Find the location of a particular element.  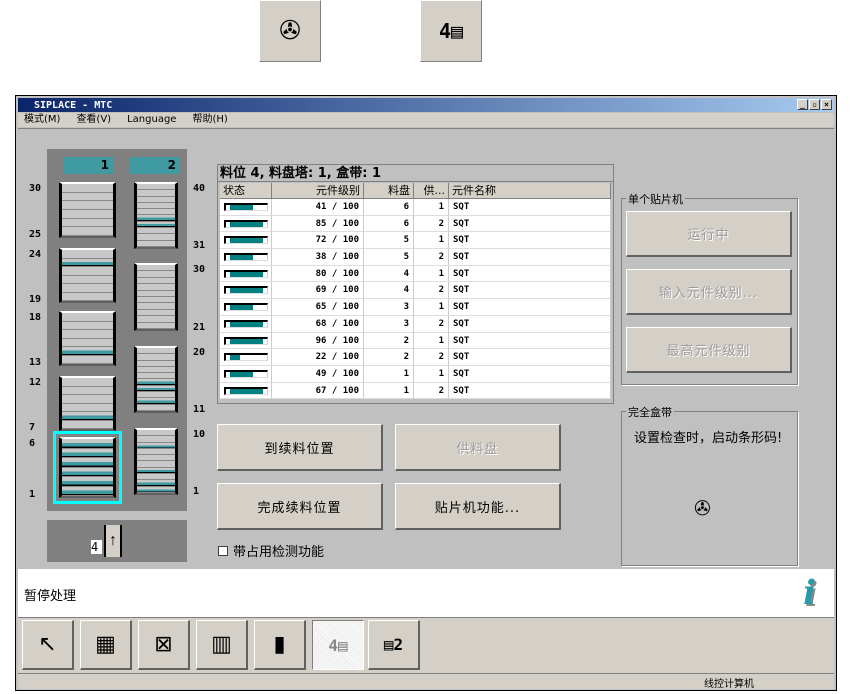

level-cell: 68 / 100 is located at coordinates (318, 324).